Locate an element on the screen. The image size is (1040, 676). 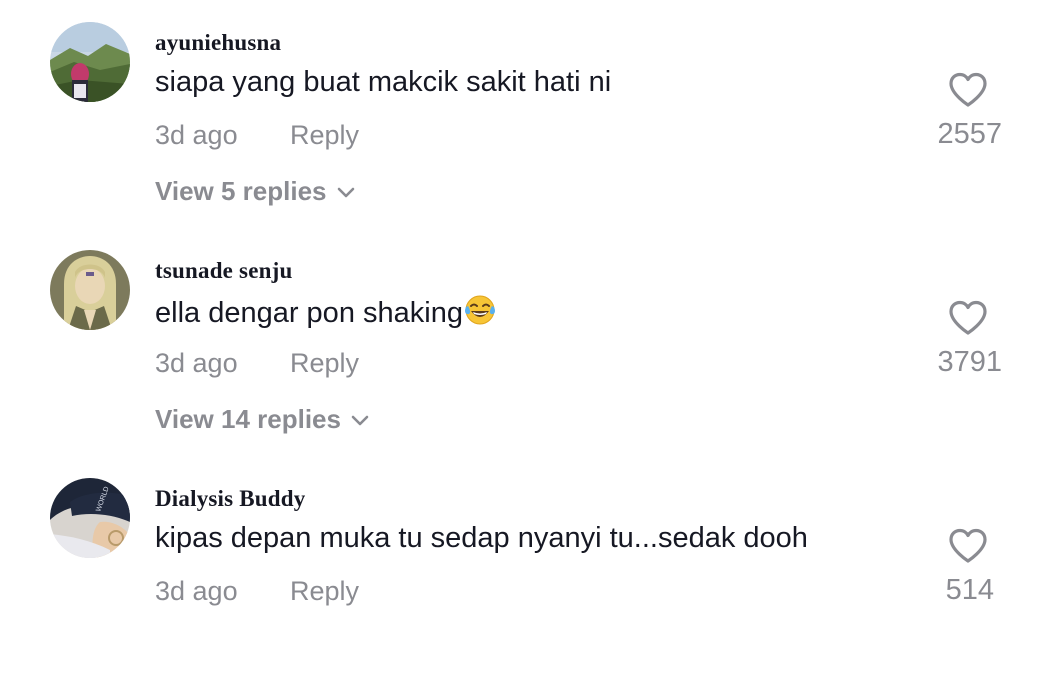
profile-photo-icon: WORLD is located at coordinates (90, 518).